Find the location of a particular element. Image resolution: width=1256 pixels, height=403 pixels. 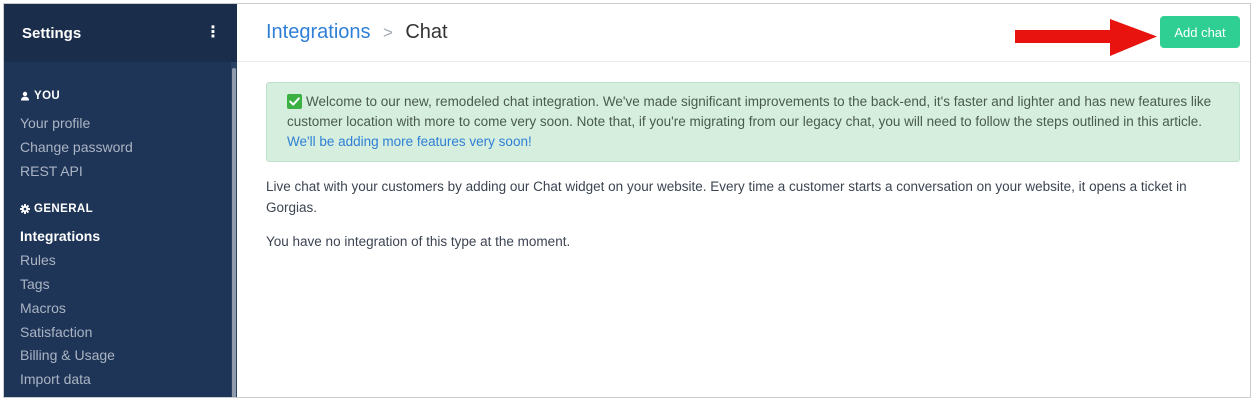

sidebar-item-change-password: Change password is located at coordinates (120, 148).